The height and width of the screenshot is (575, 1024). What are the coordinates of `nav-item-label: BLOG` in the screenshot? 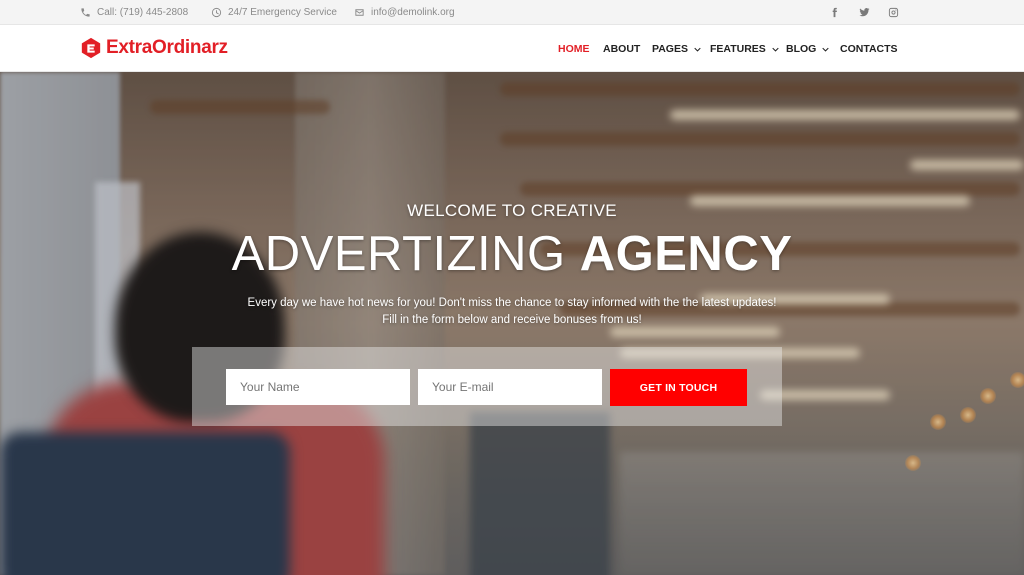 It's located at (801, 49).